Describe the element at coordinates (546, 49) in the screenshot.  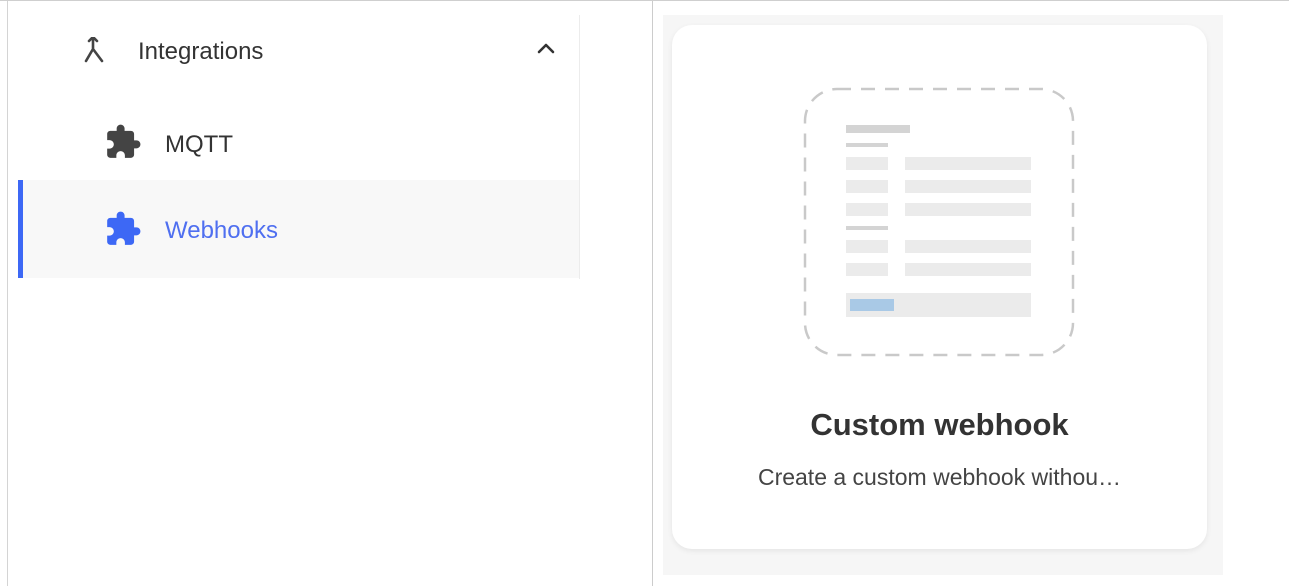
I see `chevron-up-icon` at that location.